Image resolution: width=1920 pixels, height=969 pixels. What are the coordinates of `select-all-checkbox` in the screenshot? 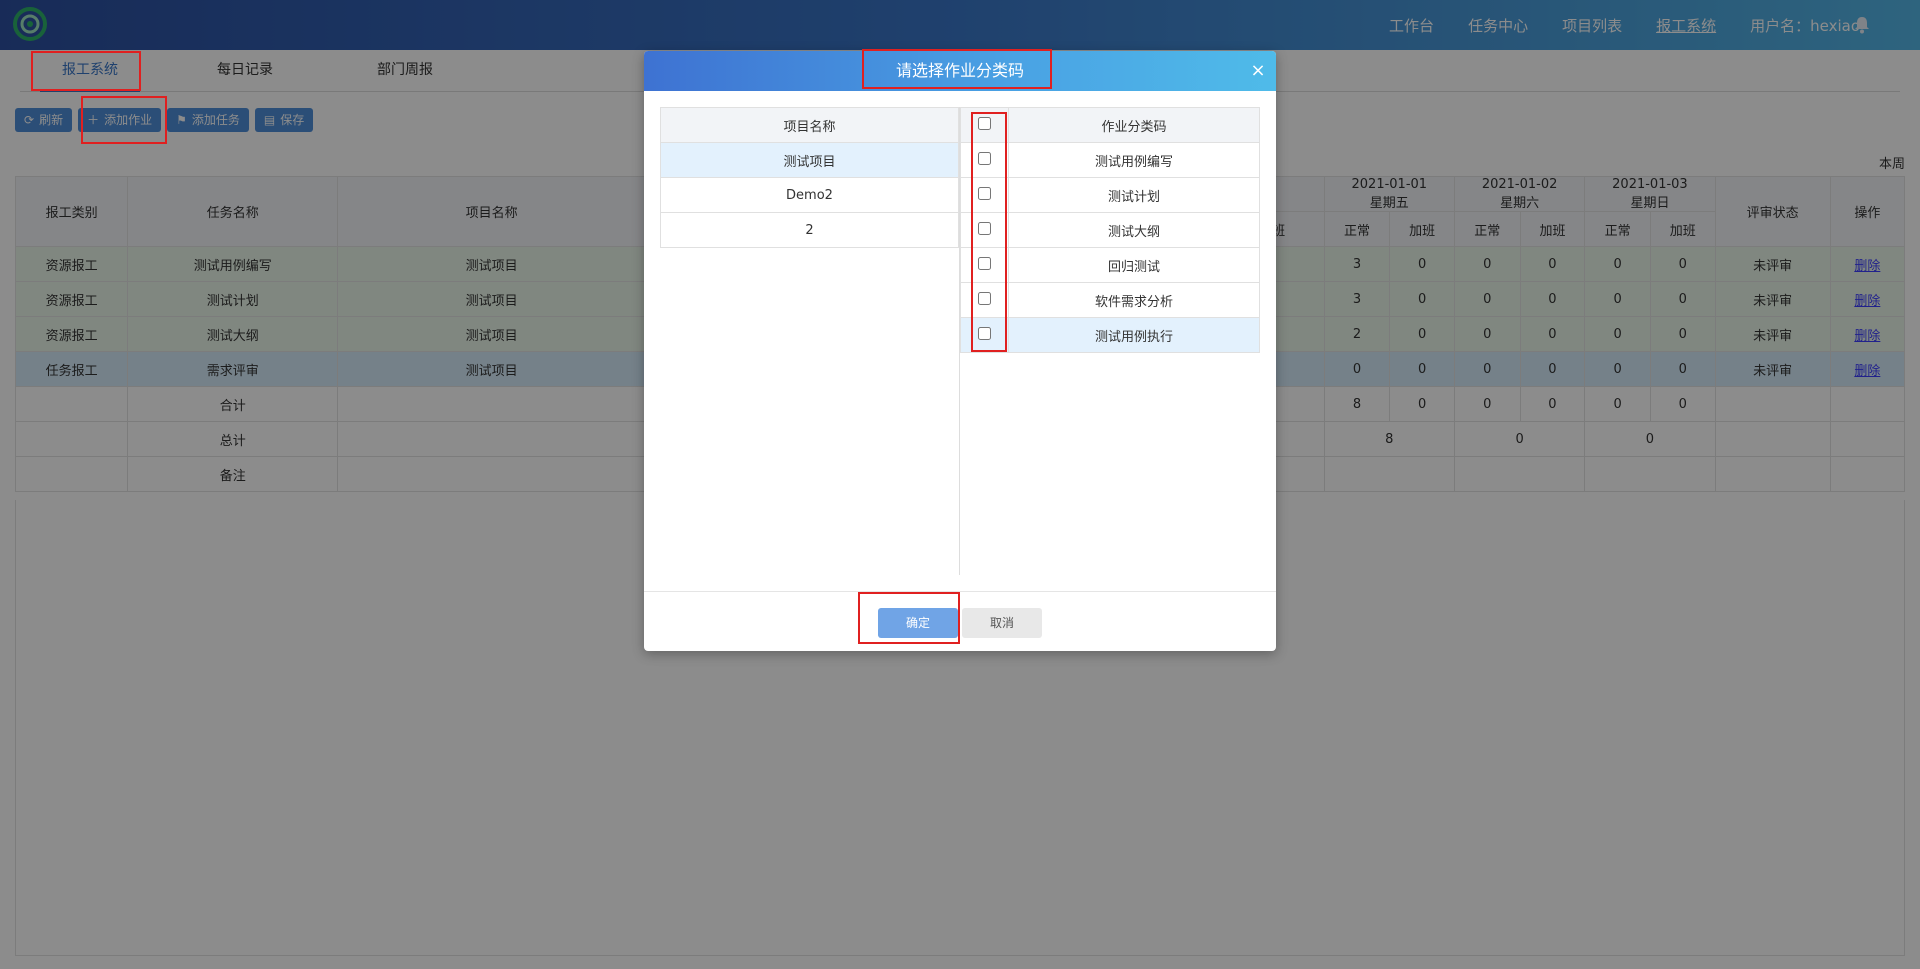 It's located at (984, 123).